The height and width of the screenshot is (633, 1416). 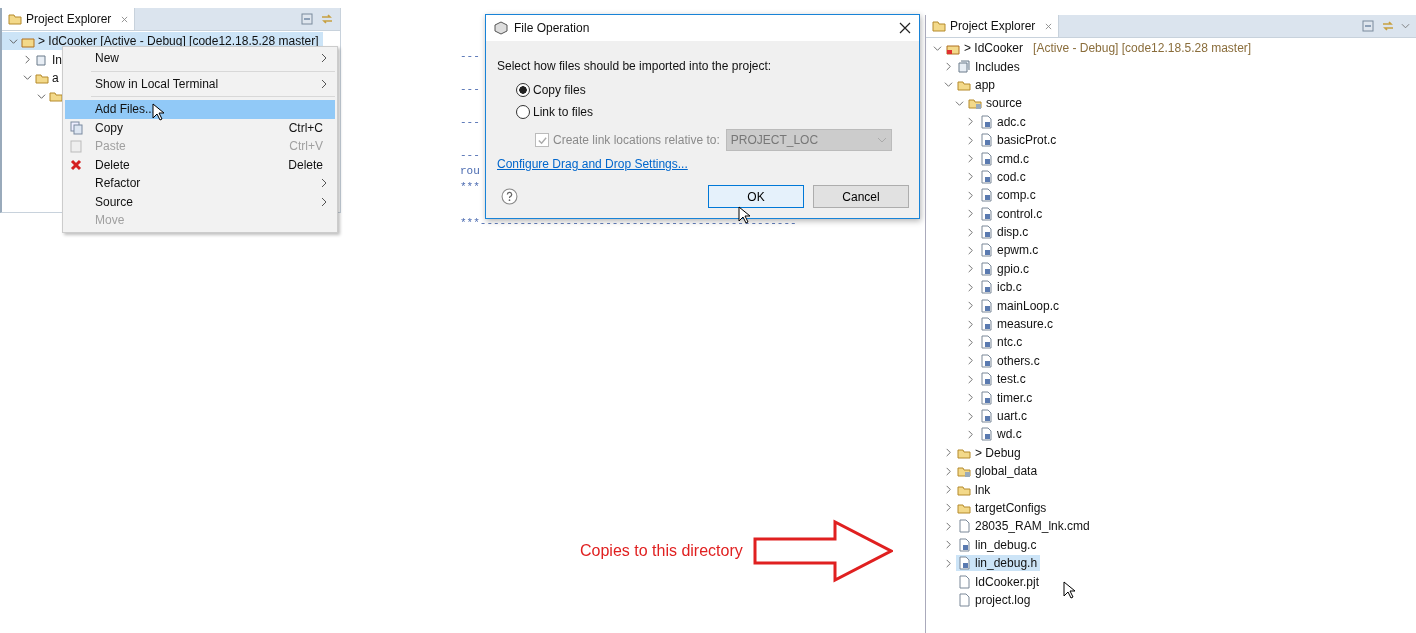 What do you see at coordinates (661, 551) in the screenshot?
I see `annotation-text: Copies to this directory` at bounding box center [661, 551].